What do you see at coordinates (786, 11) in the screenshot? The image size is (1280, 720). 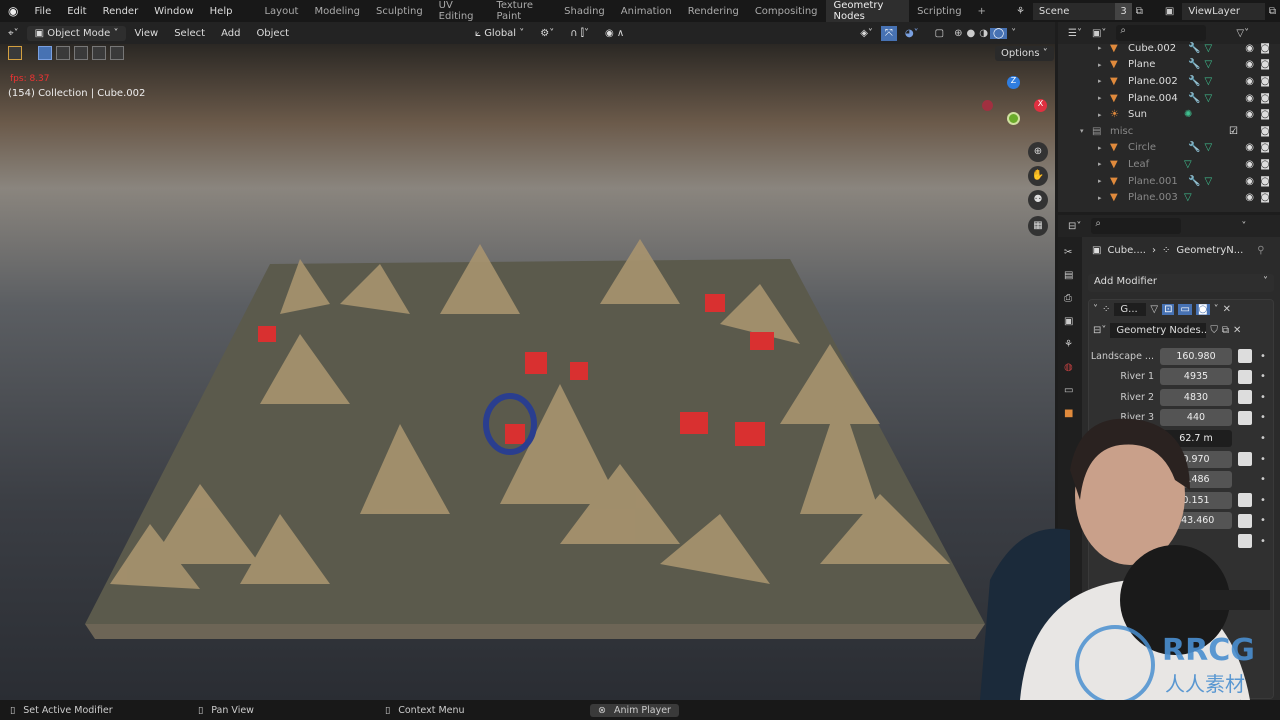 I see `tab-compositing: Compositing` at bounding box center [786, 11].